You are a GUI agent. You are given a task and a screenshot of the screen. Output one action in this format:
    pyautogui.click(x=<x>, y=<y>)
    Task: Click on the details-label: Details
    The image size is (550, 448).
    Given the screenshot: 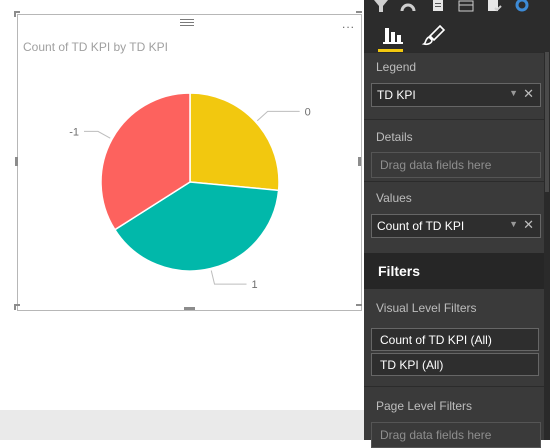 What is the action you would take?
    pyautogui.click(x=394, y=137)
    